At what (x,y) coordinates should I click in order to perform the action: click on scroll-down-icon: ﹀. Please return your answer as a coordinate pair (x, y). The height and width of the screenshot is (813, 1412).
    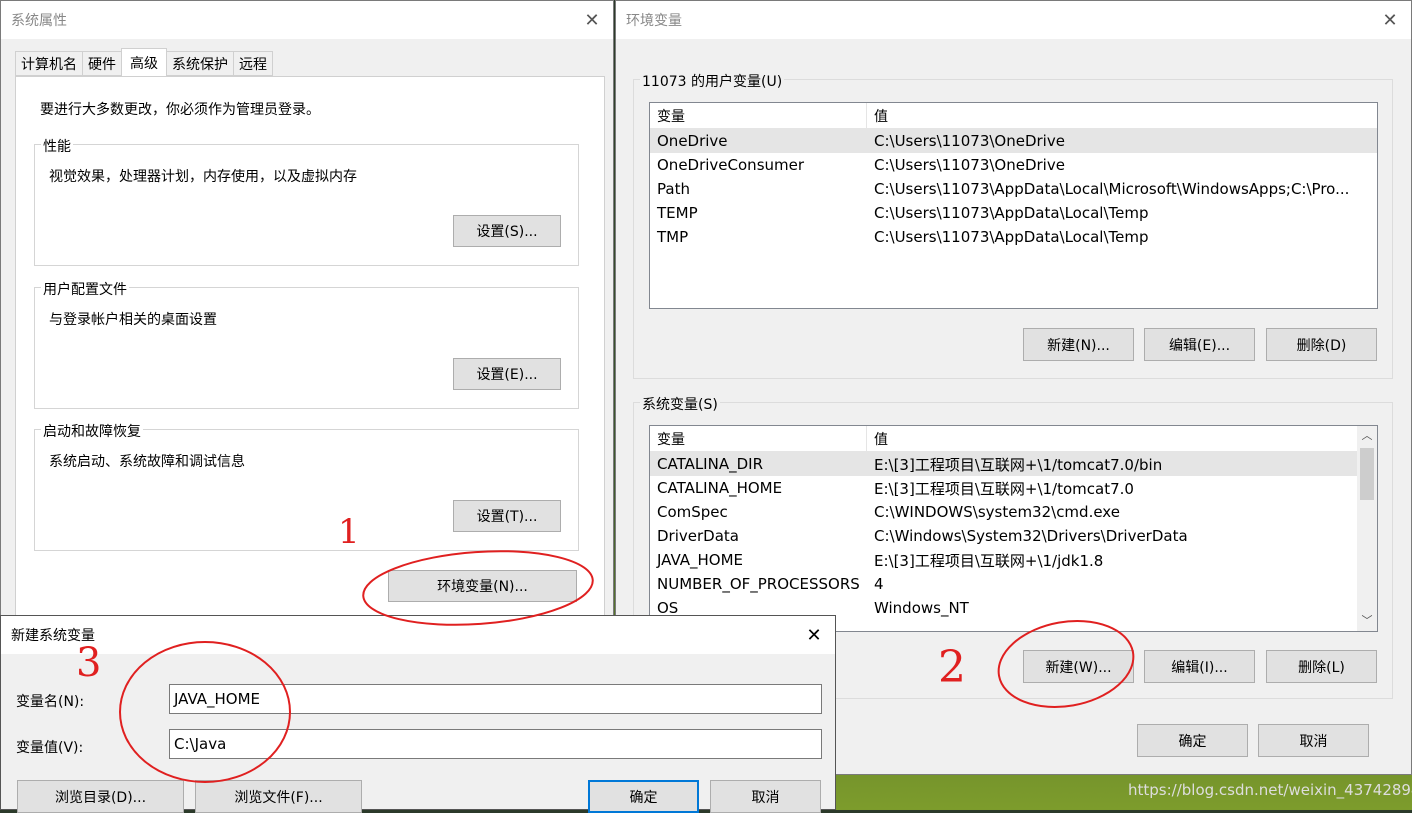
    Looking at the image, I should click on (1367, 621).